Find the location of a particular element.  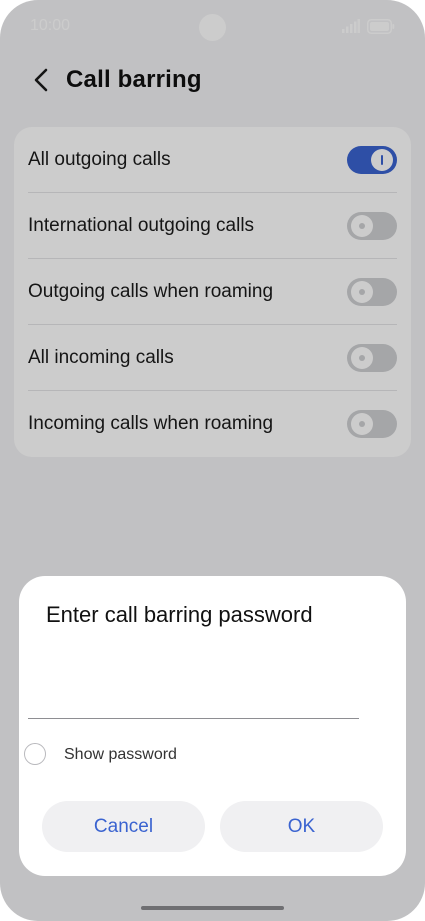

ok-button: OK is located at coordinates (301, 826).